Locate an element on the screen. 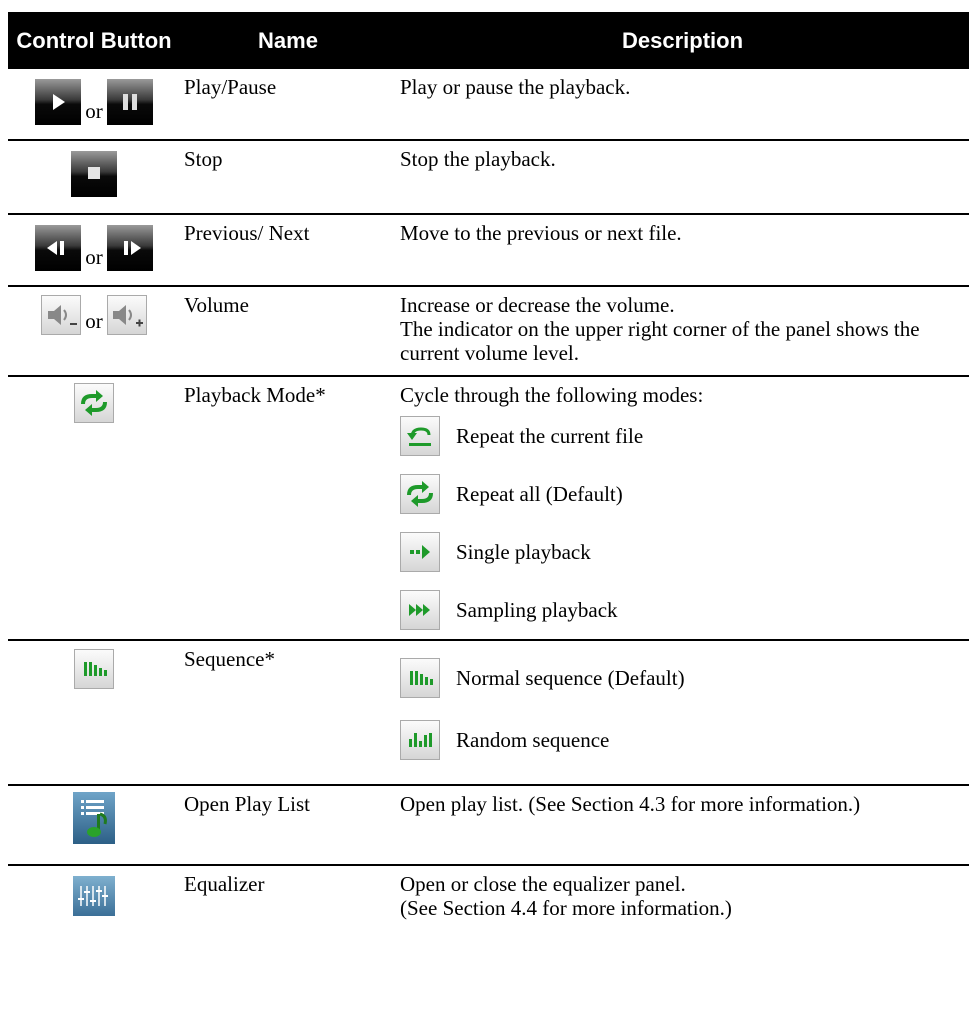 The width and height of the screenshot is (969, 1018). header-name: Name is located at coordinates (288, 40).